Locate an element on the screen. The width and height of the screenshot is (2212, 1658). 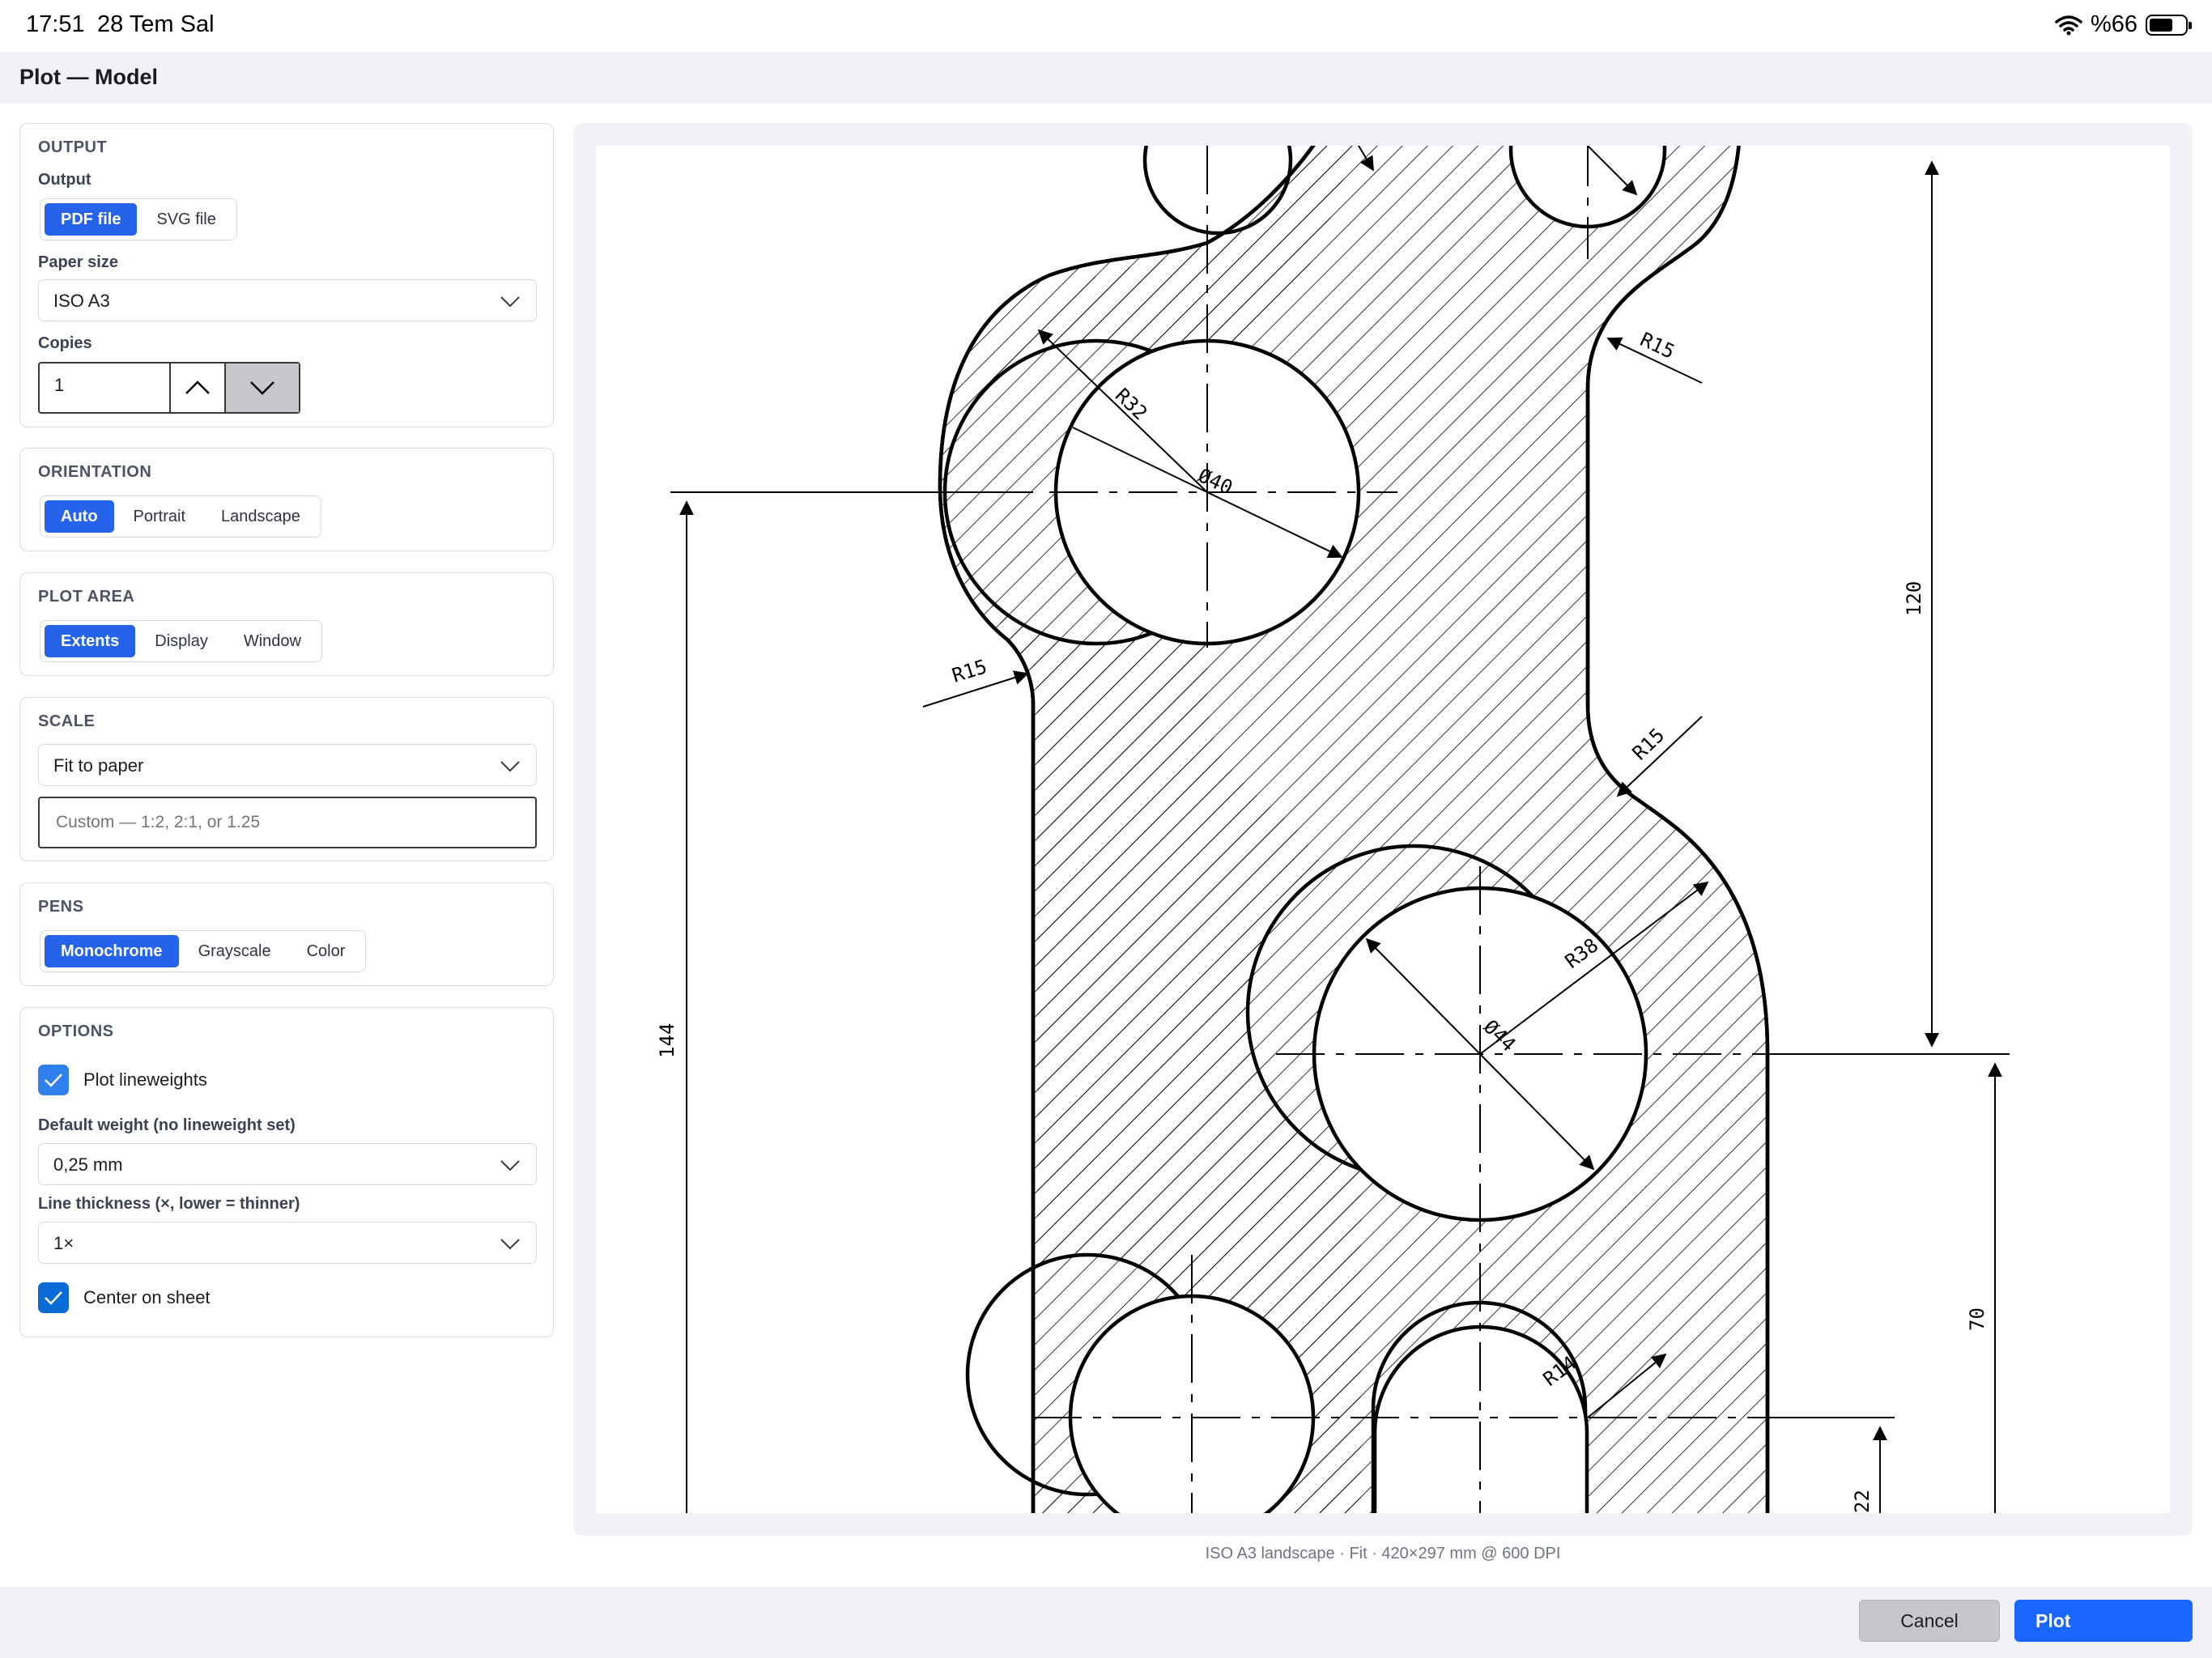
pens-monochrome: Monochrome is located at coordinates (112, 951).